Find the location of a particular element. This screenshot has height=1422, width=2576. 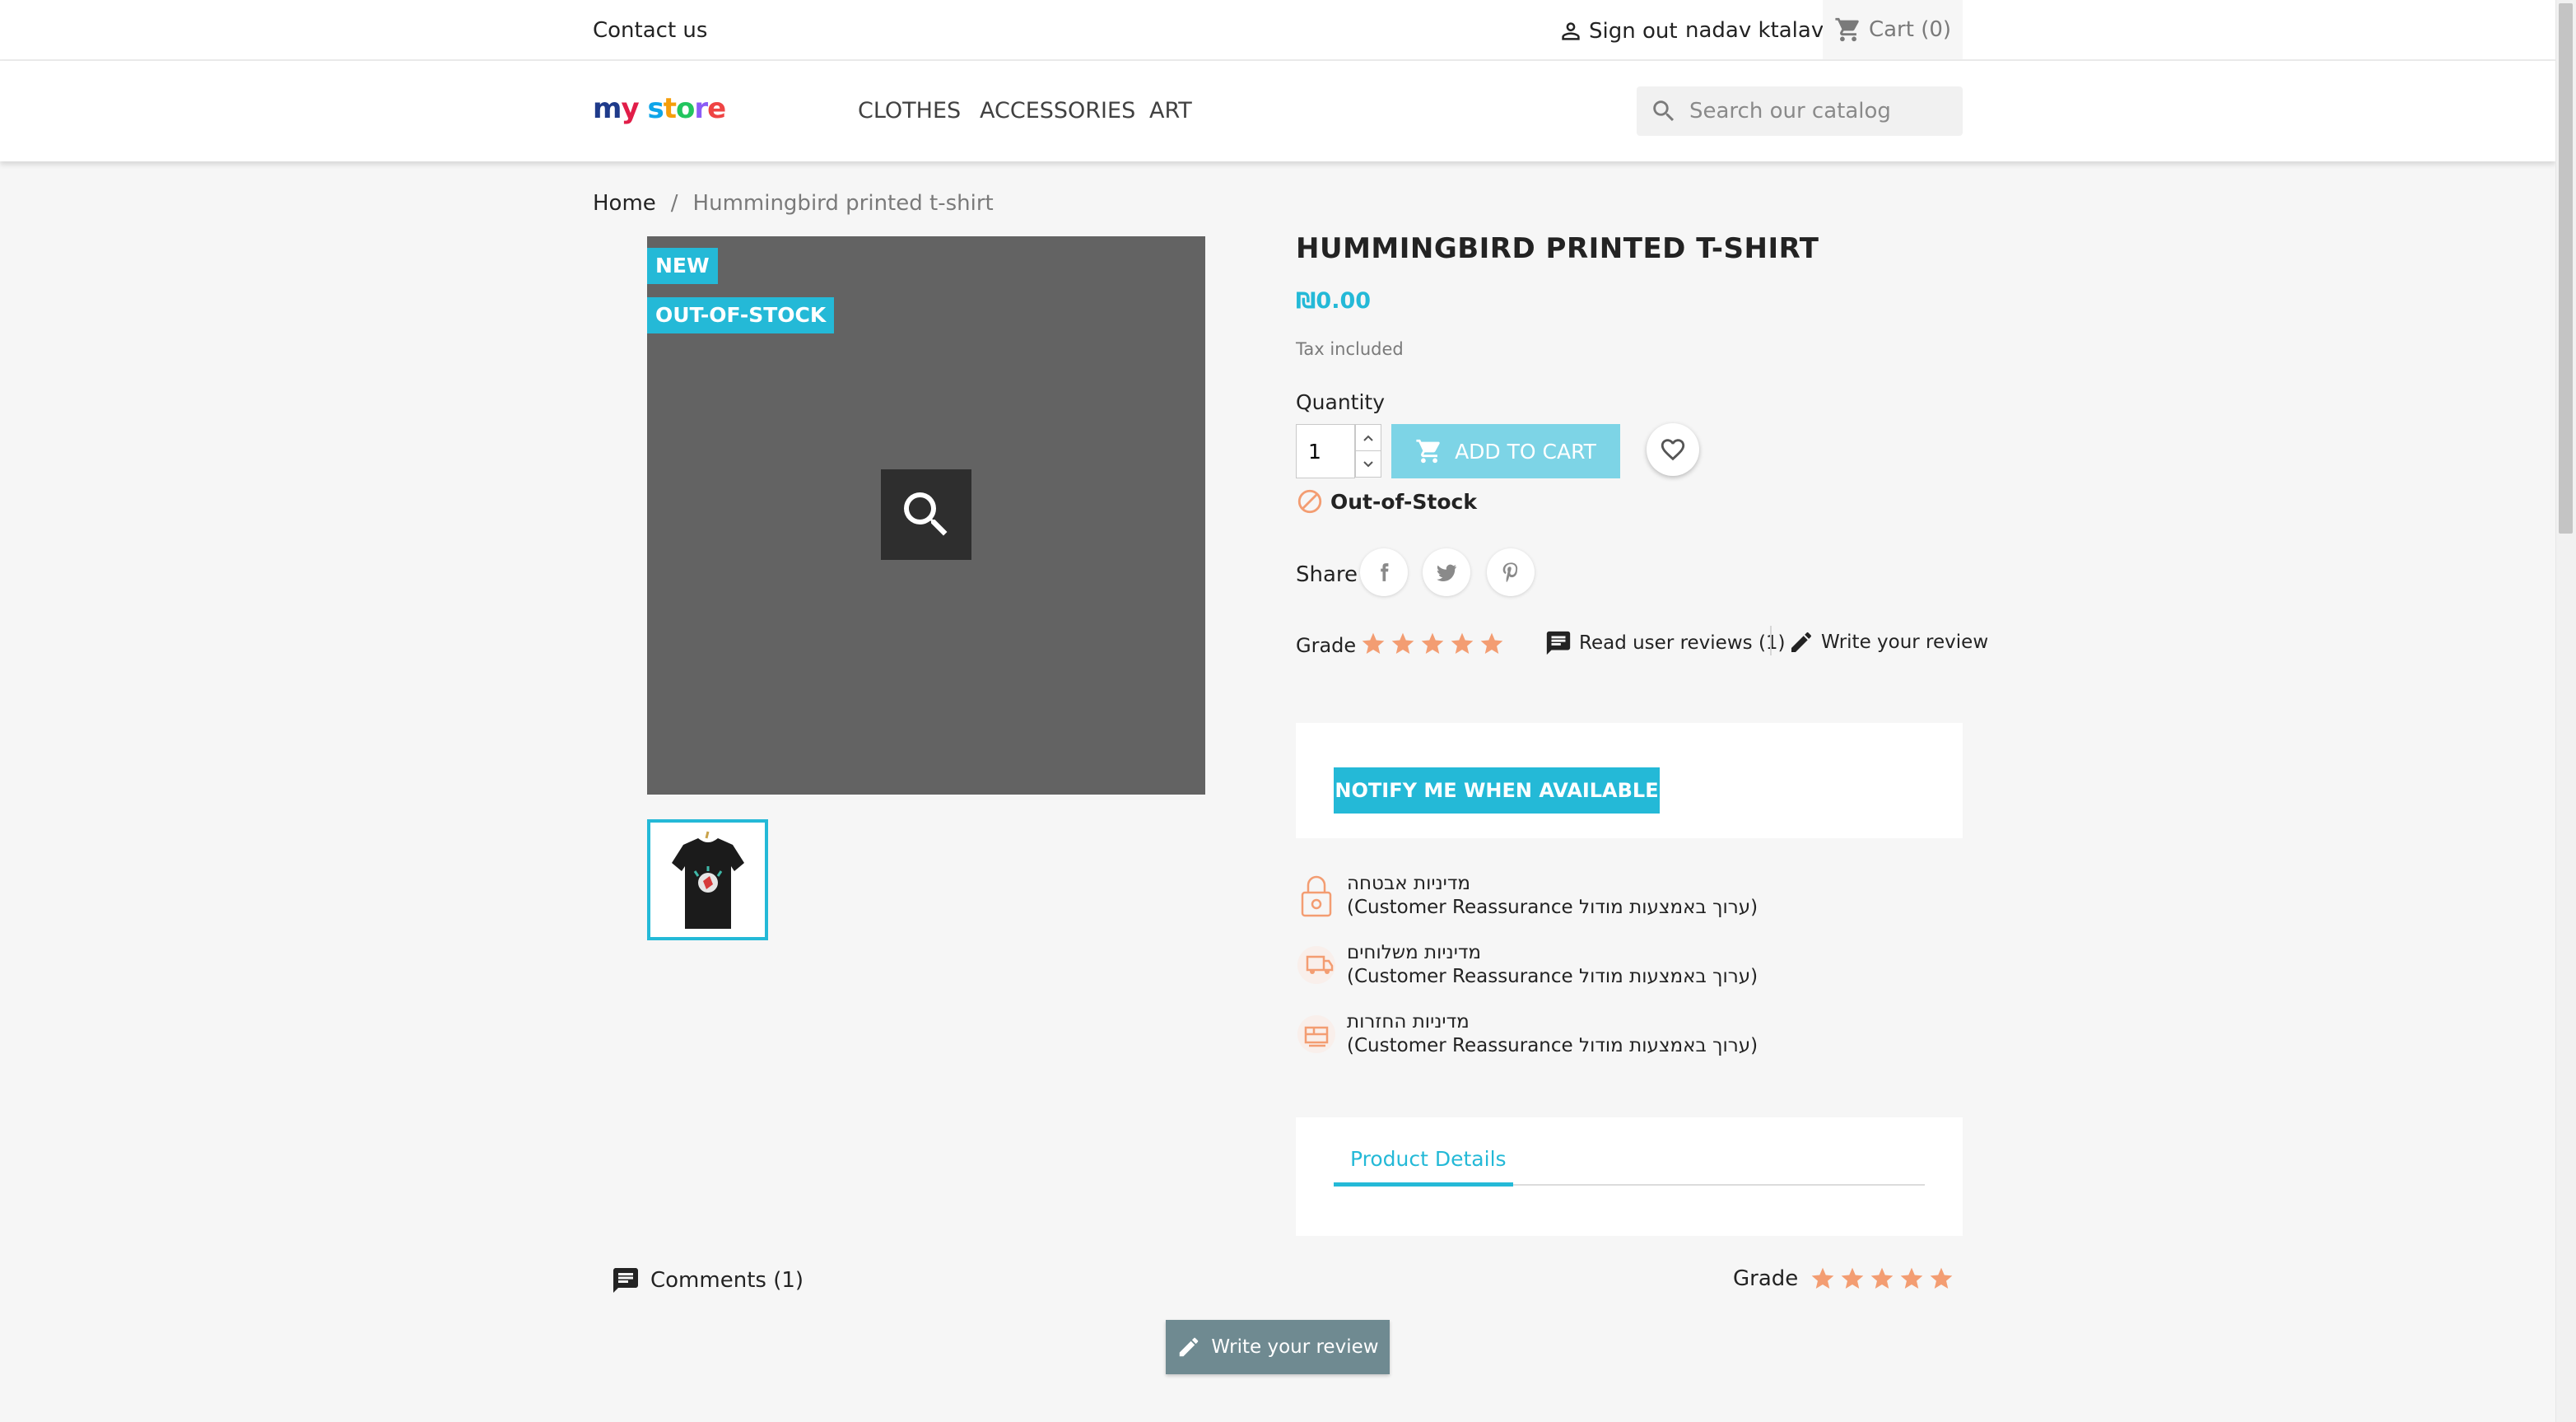

zoom-button is located at coordinates (926, 514).